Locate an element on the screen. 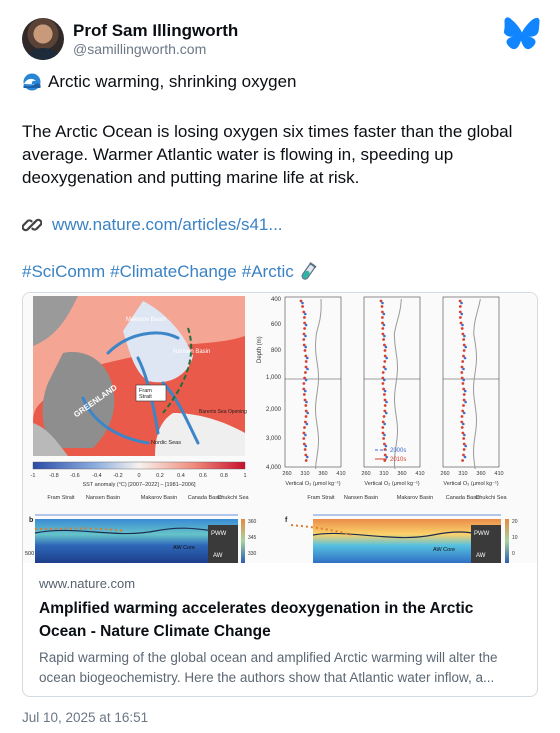 The width and height of the screenshot is (560, 733). hashtag-scicomm: #SciComm is located at coordinates (63, 272).